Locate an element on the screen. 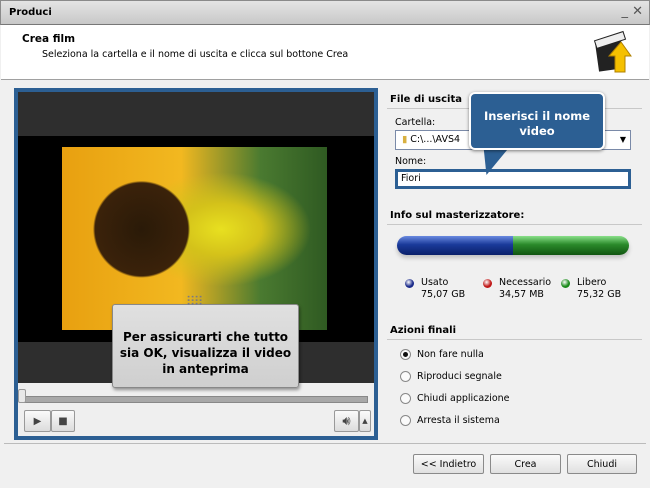 The height and width of the screenshot is (488, 650). folder-label: Cartella: is located at coordinates (415, 122).